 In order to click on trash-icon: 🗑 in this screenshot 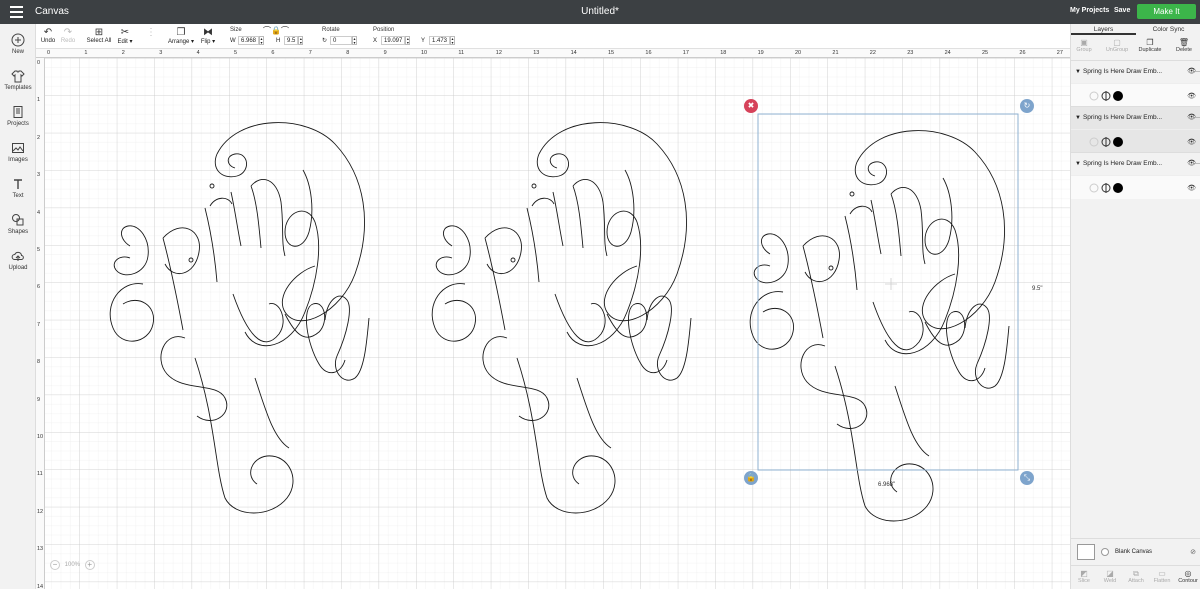, I will do `click(1184, 42)`.